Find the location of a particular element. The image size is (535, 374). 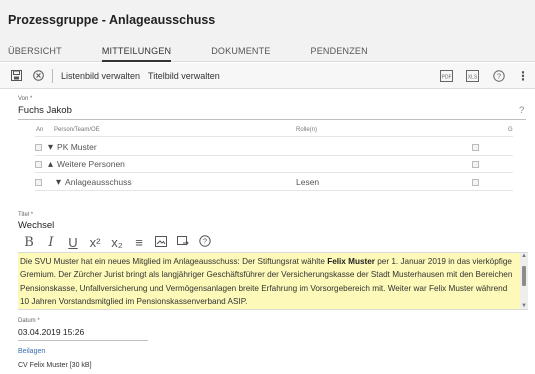

col-header-an: An is located at coordinates (40, 130).